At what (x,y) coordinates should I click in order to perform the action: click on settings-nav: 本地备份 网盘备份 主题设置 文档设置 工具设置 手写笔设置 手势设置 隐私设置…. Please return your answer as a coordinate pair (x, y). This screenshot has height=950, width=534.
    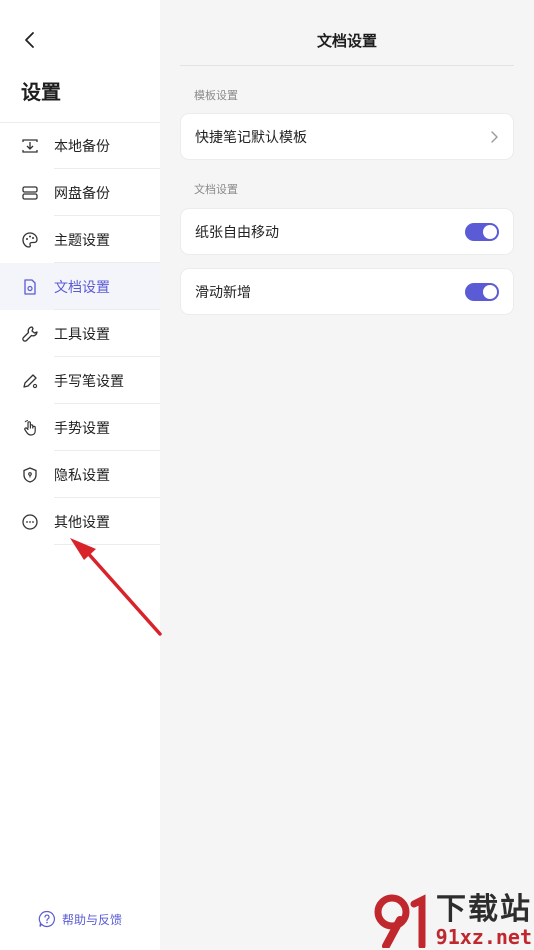
    Looking at the image, I should click on (80, 333).